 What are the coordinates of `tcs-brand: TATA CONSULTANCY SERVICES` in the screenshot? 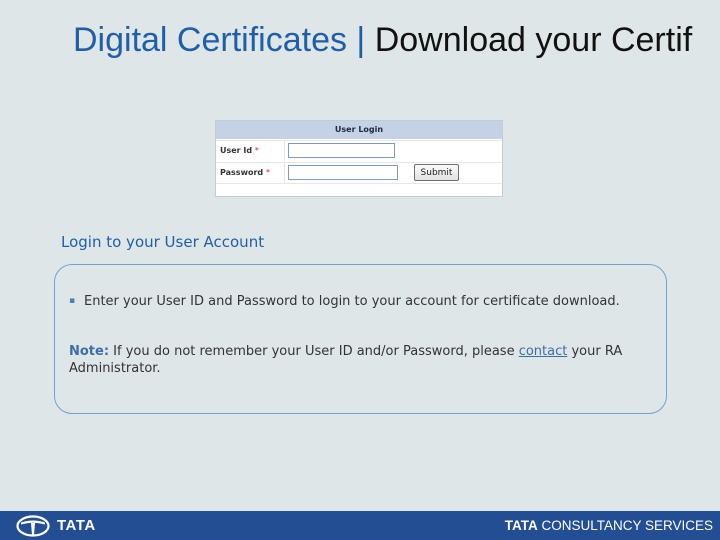 It's located at (609, 525).